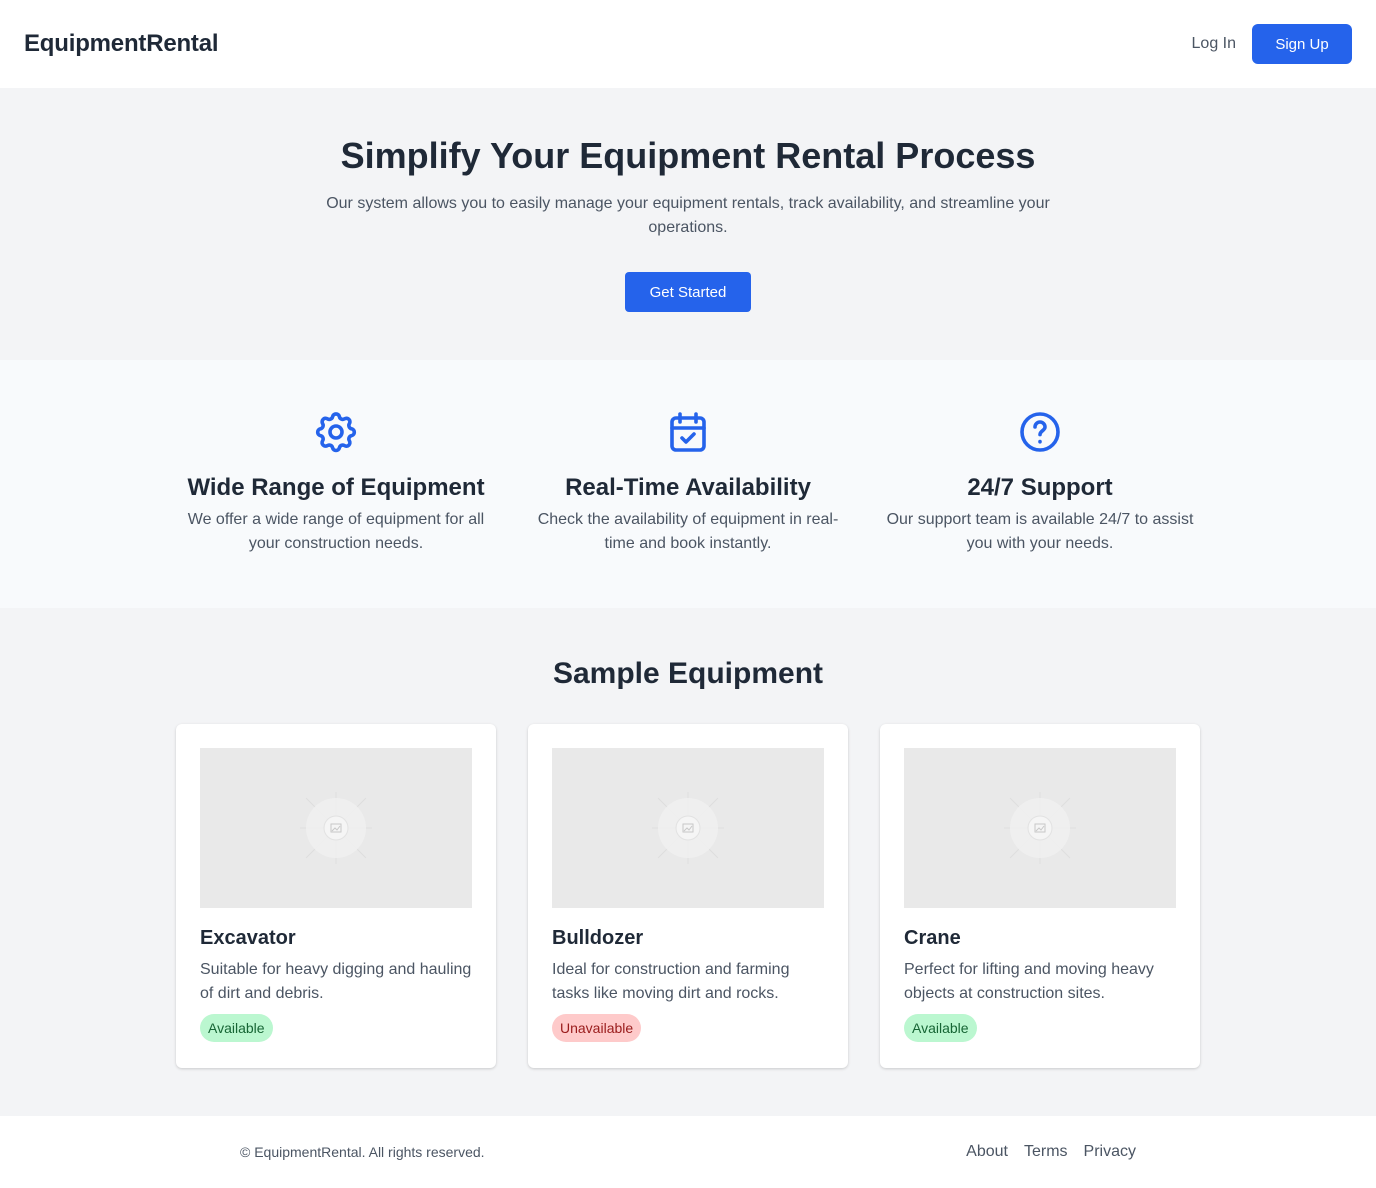 The height and width of the screenshot is (1188, 1376). I want to click on question-circle-icon, so click(1040, 432).